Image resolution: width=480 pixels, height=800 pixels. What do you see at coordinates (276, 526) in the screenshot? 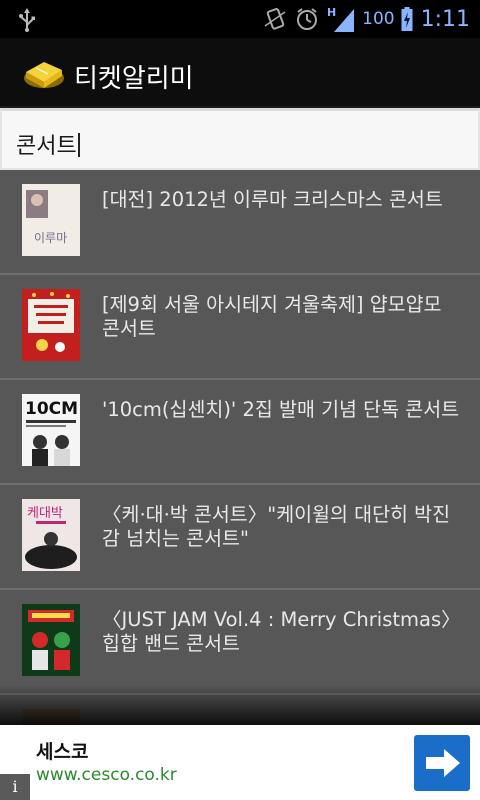
I see `item-title: 〈케·대·박 콘서트〉"케이윌의 대단히 박진감 넘치는 콘서트"` at bounding box center [276, 526].